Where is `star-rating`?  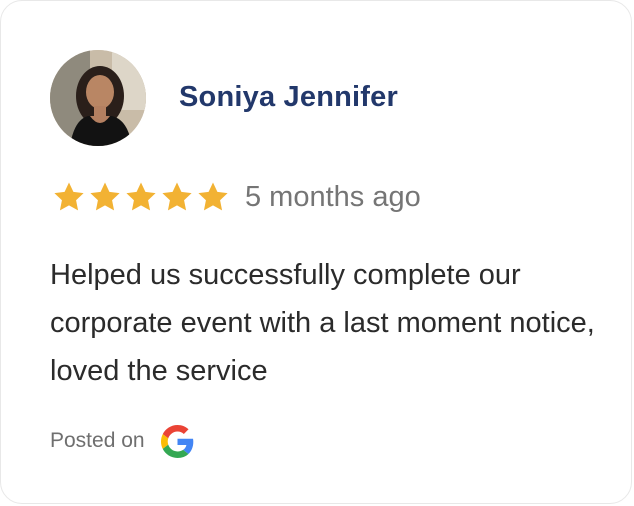
star-rating is located at coordinates (142, 197).